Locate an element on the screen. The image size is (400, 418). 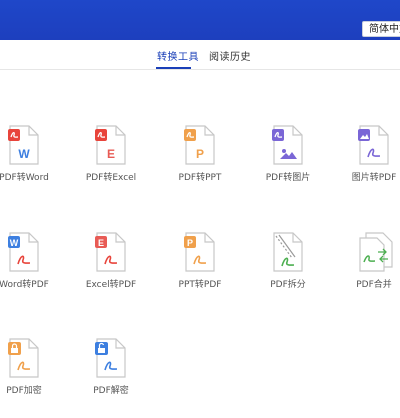
tool-label: 图片转PDF is located at coordinates (374, 178).